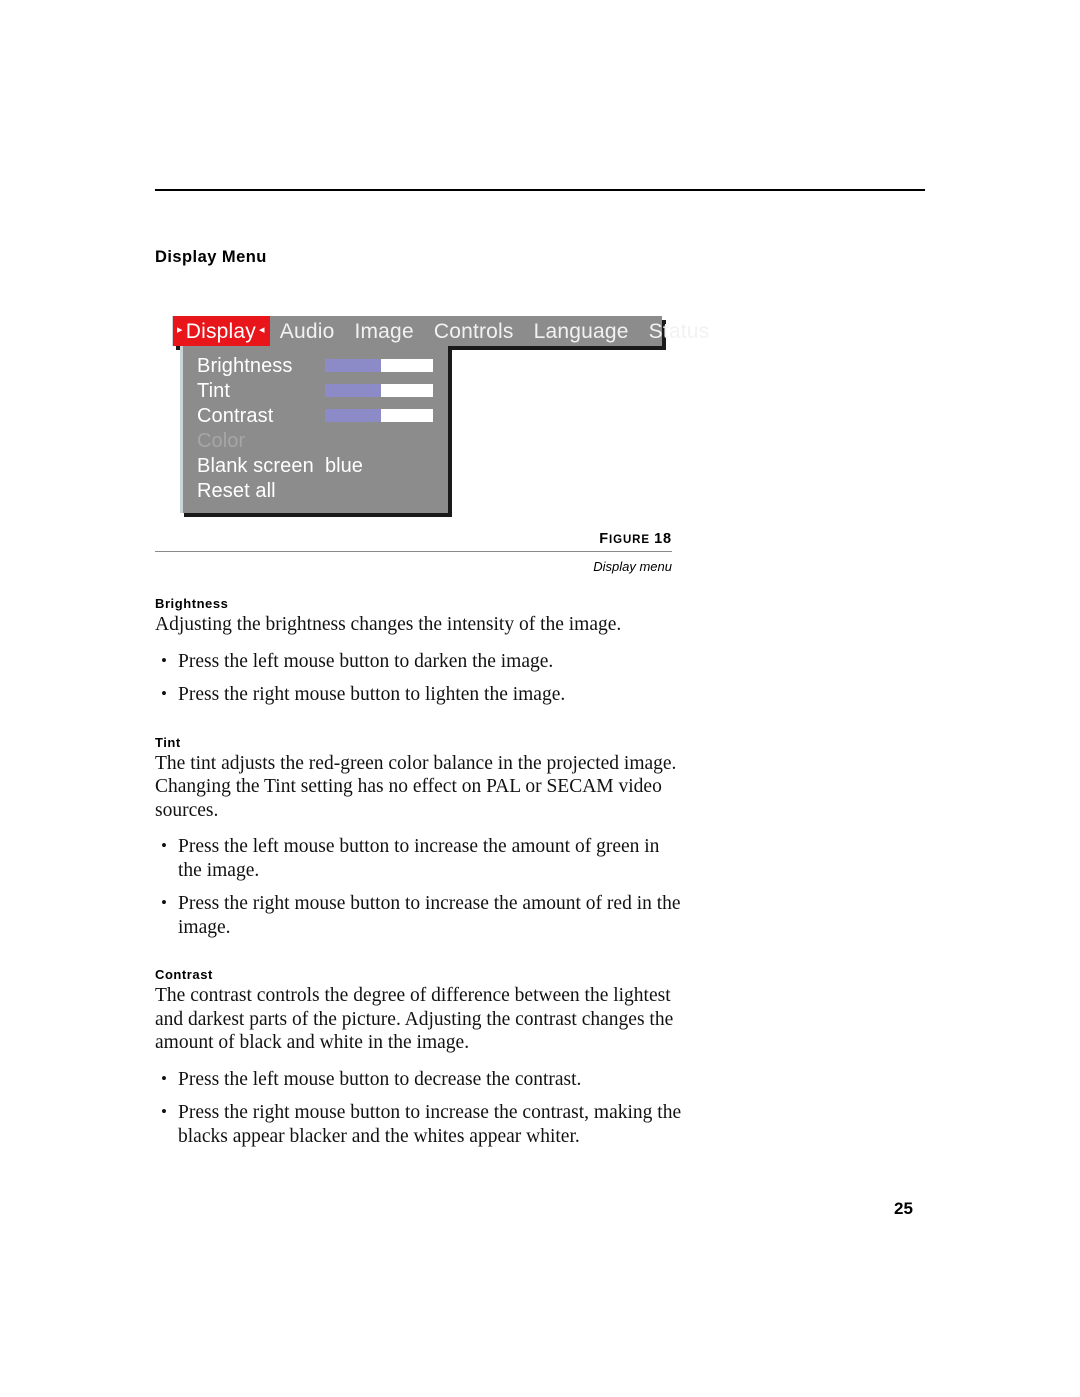 The width and height of the screenshot is (1080, 1397). I want to click on osd-slider-tint, so click(379, 390).